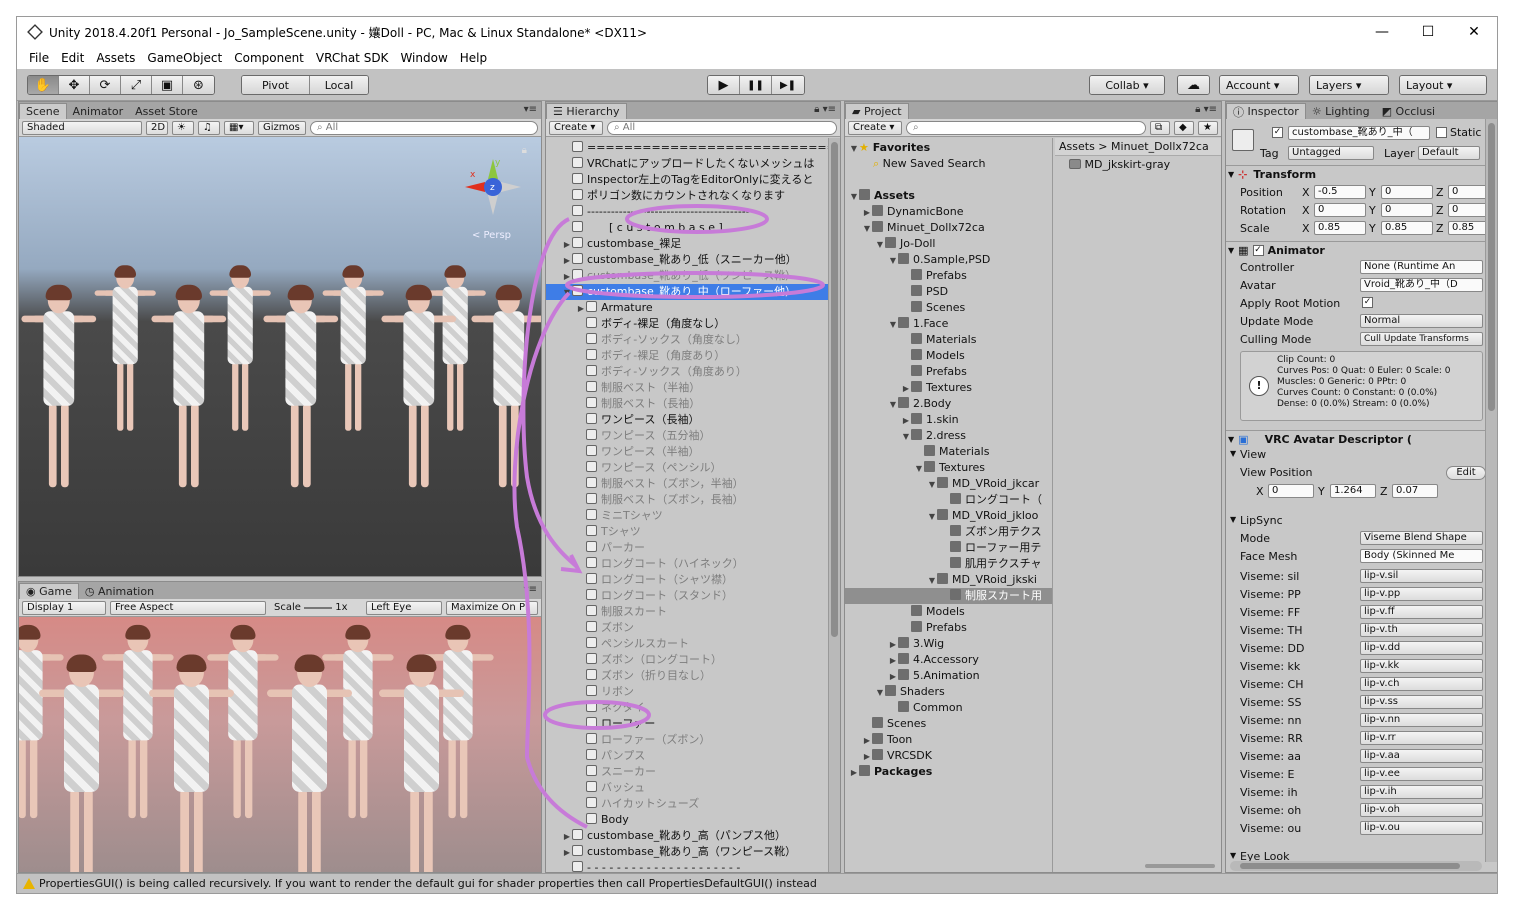 This screenshot has width=1516, height=905. I want to click on orientation-gizmo: x y z, so click(493, 187).